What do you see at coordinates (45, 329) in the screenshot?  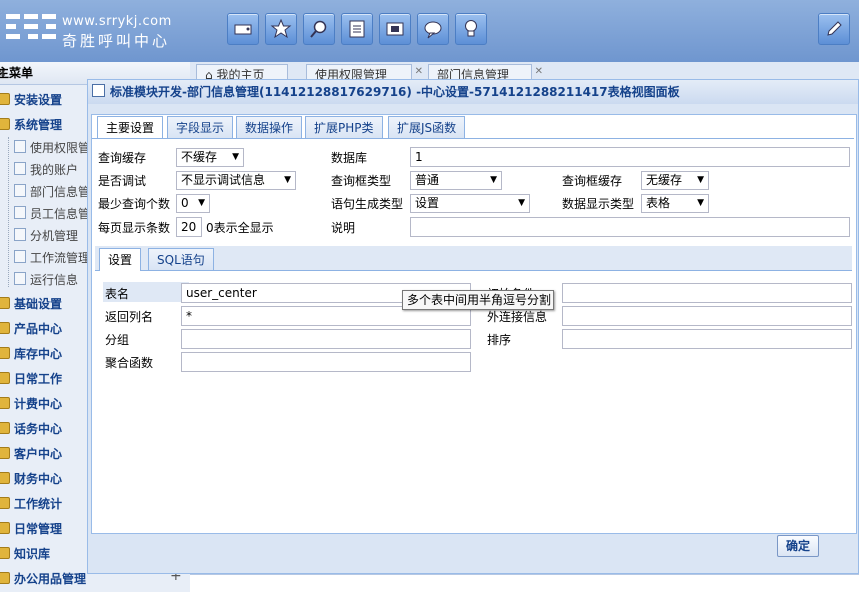 I see `sidebar-item-products: 产品中心` at bounding box center [45, 329].